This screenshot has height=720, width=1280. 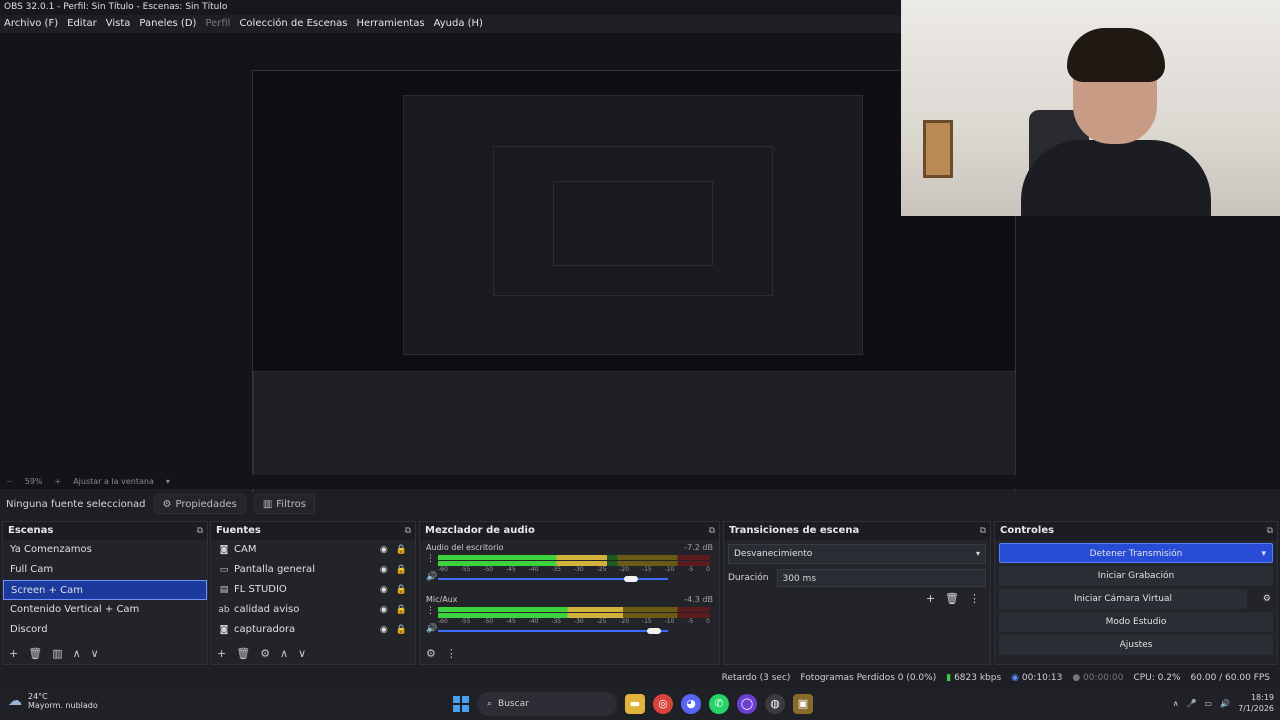 What do you see at coordinates (105, 570) in the screenshot?
I see `scene-item: Full Cam` at bounding box center [105, 570].